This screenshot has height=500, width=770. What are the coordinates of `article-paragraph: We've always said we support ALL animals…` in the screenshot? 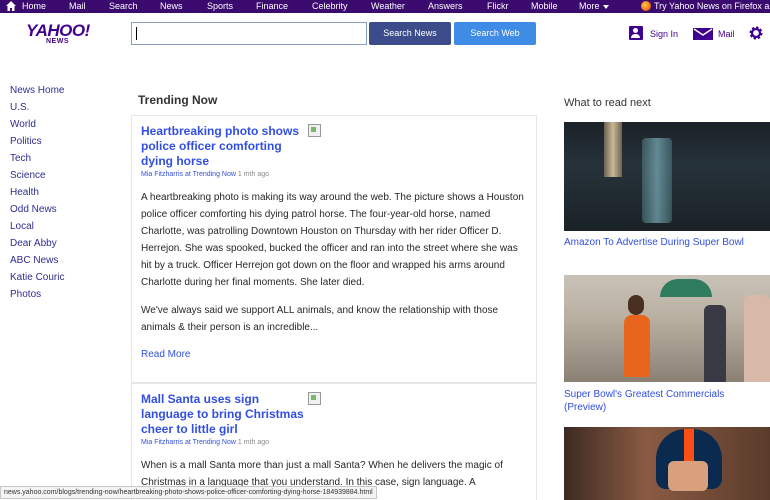 It's located at (320, 319).